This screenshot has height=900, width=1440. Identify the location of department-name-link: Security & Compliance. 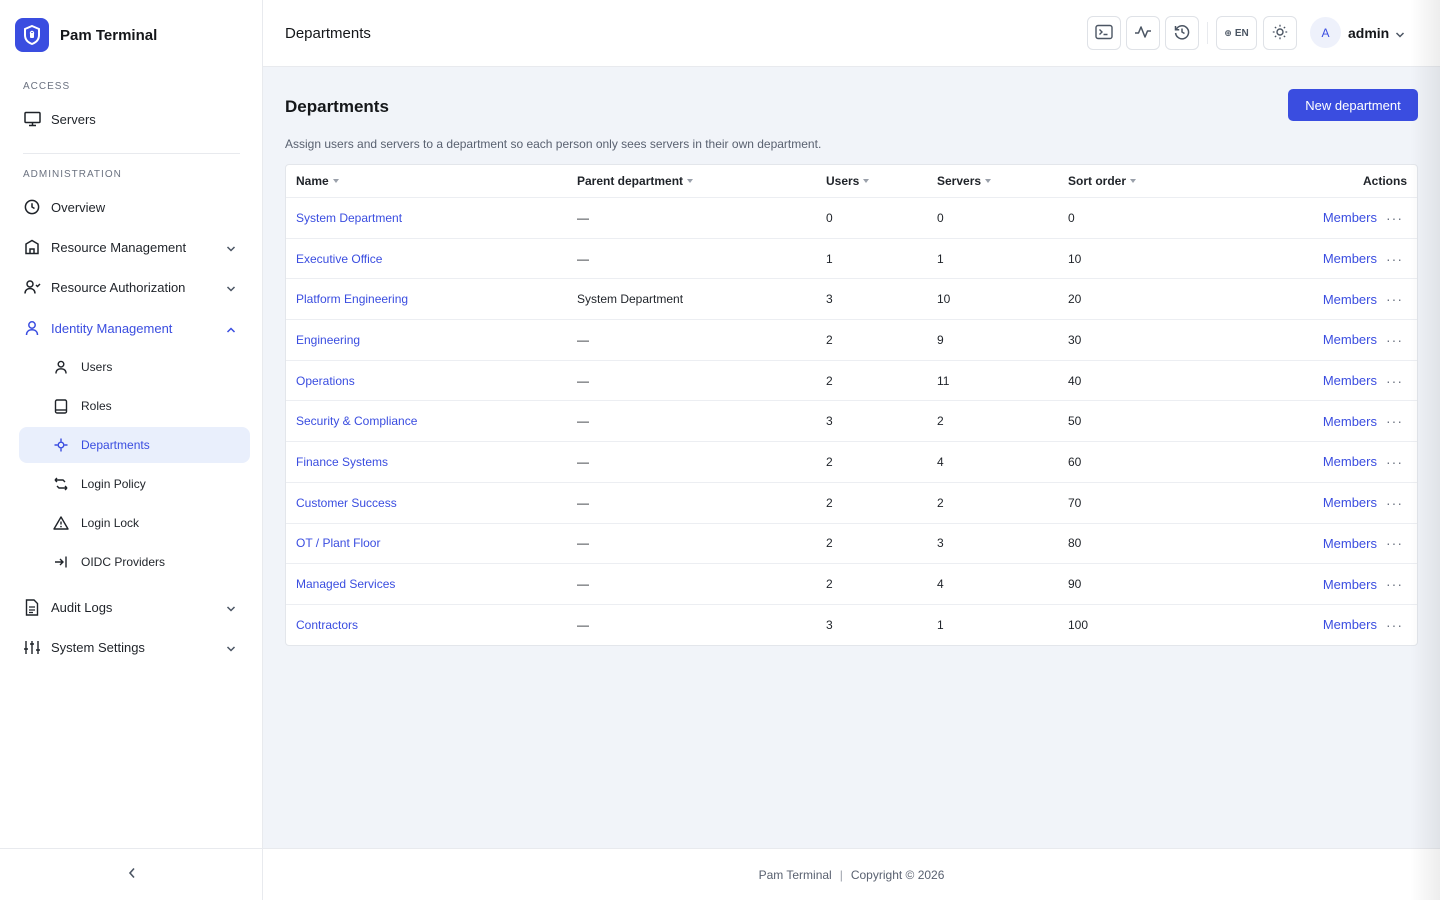
(356, 421).